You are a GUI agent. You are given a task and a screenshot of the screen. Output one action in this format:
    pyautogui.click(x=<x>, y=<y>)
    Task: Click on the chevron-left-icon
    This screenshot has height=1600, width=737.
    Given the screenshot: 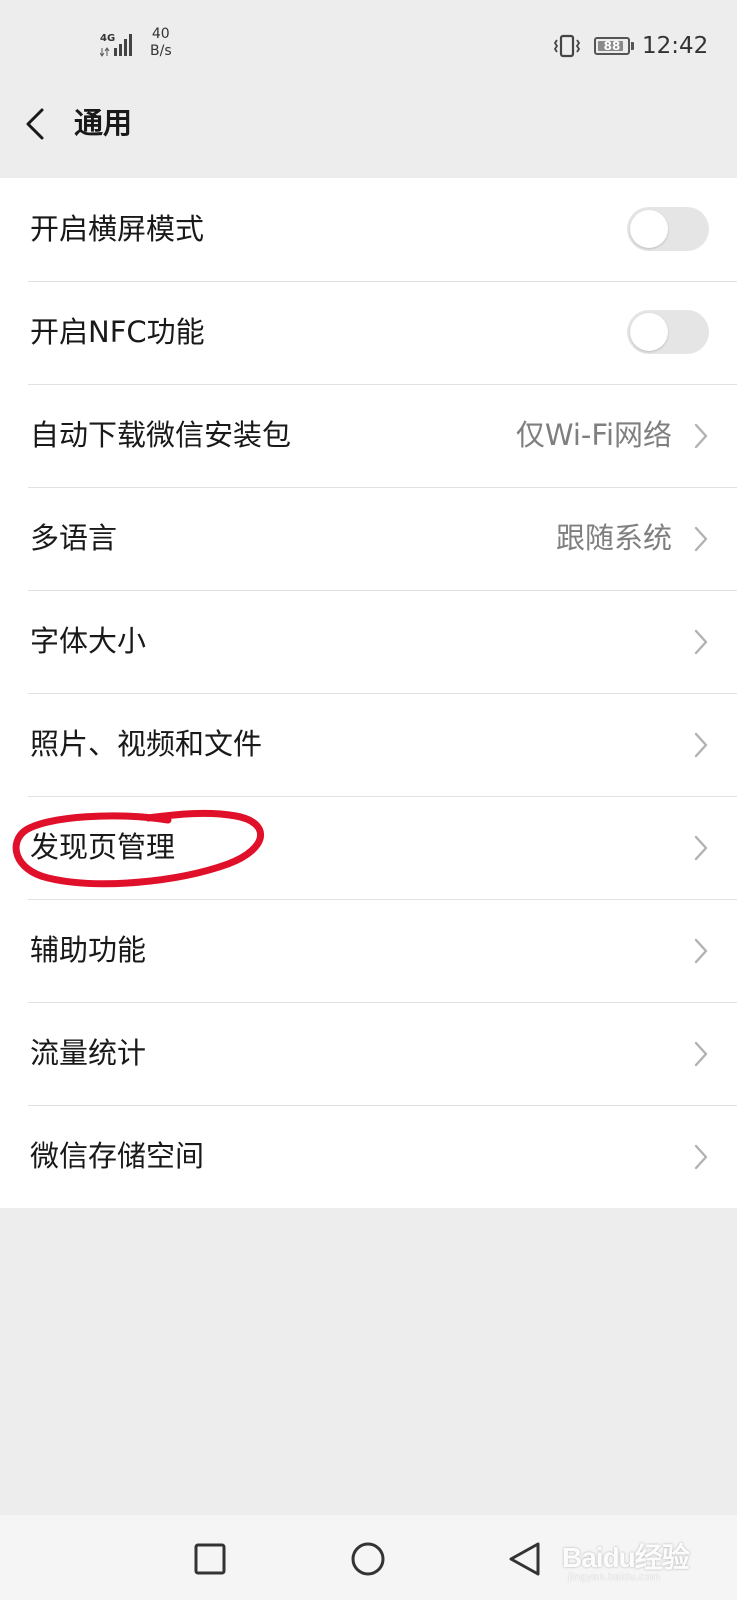 What is the action you would take?
    pyautogui.click(x=37, y=124)
    